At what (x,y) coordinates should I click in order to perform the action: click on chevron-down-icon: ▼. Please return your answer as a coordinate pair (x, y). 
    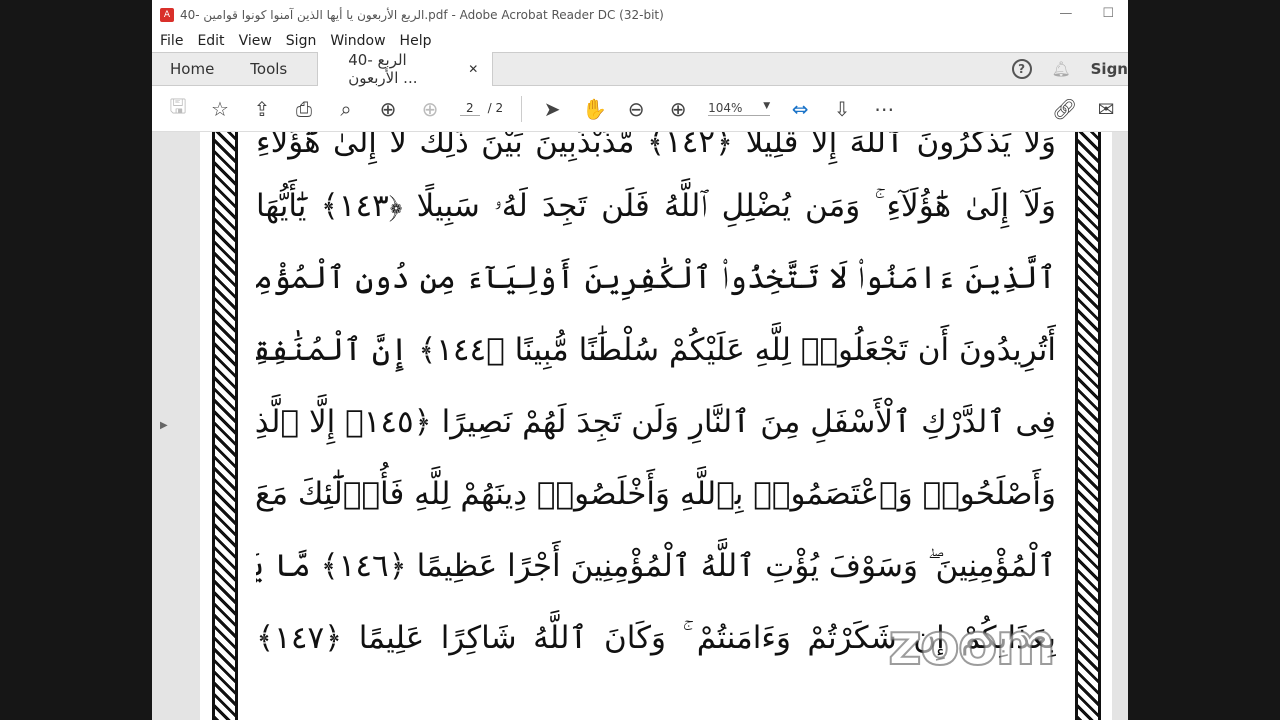
    Looking at the image, I should click on (767, 106).